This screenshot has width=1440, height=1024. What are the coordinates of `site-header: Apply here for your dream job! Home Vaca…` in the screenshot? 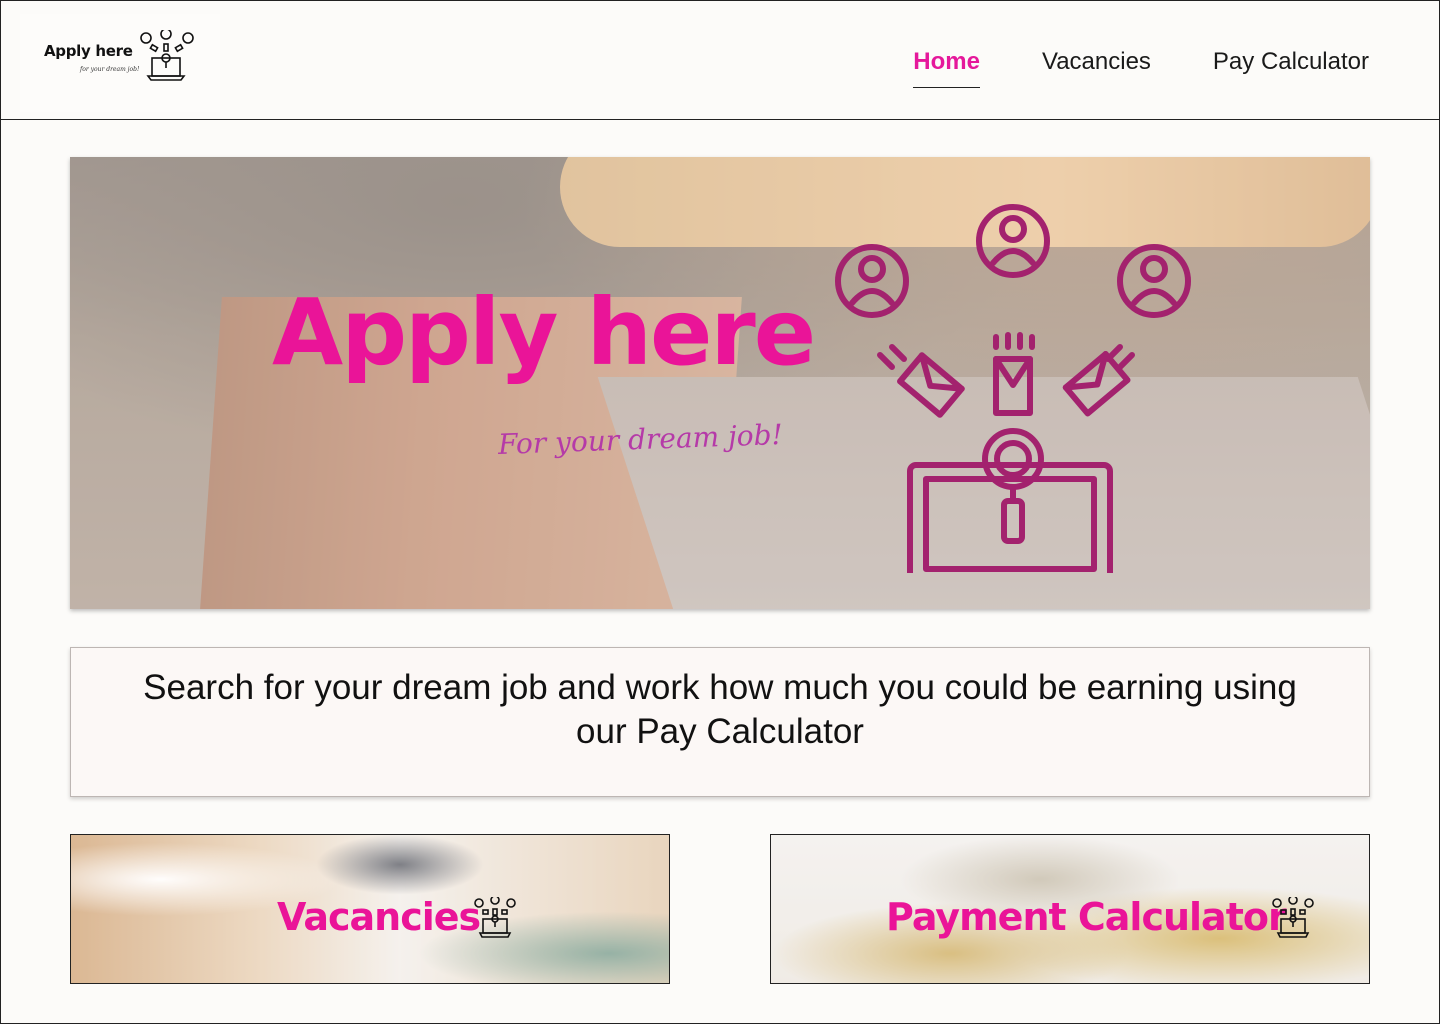 It's located at (720, 60).